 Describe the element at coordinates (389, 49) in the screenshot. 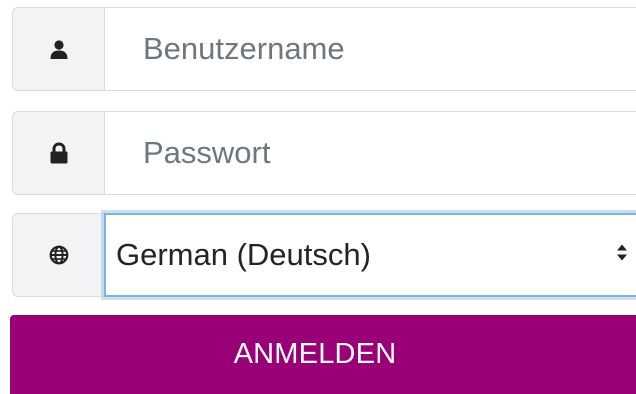

I see `username-input` at that location.